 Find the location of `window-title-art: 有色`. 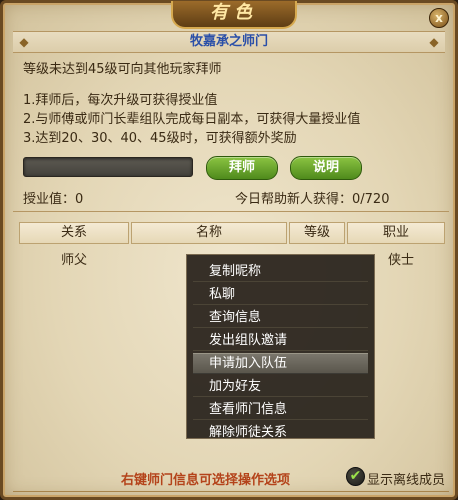

window-title-art: 有色 is located at coordinates (234, 15).